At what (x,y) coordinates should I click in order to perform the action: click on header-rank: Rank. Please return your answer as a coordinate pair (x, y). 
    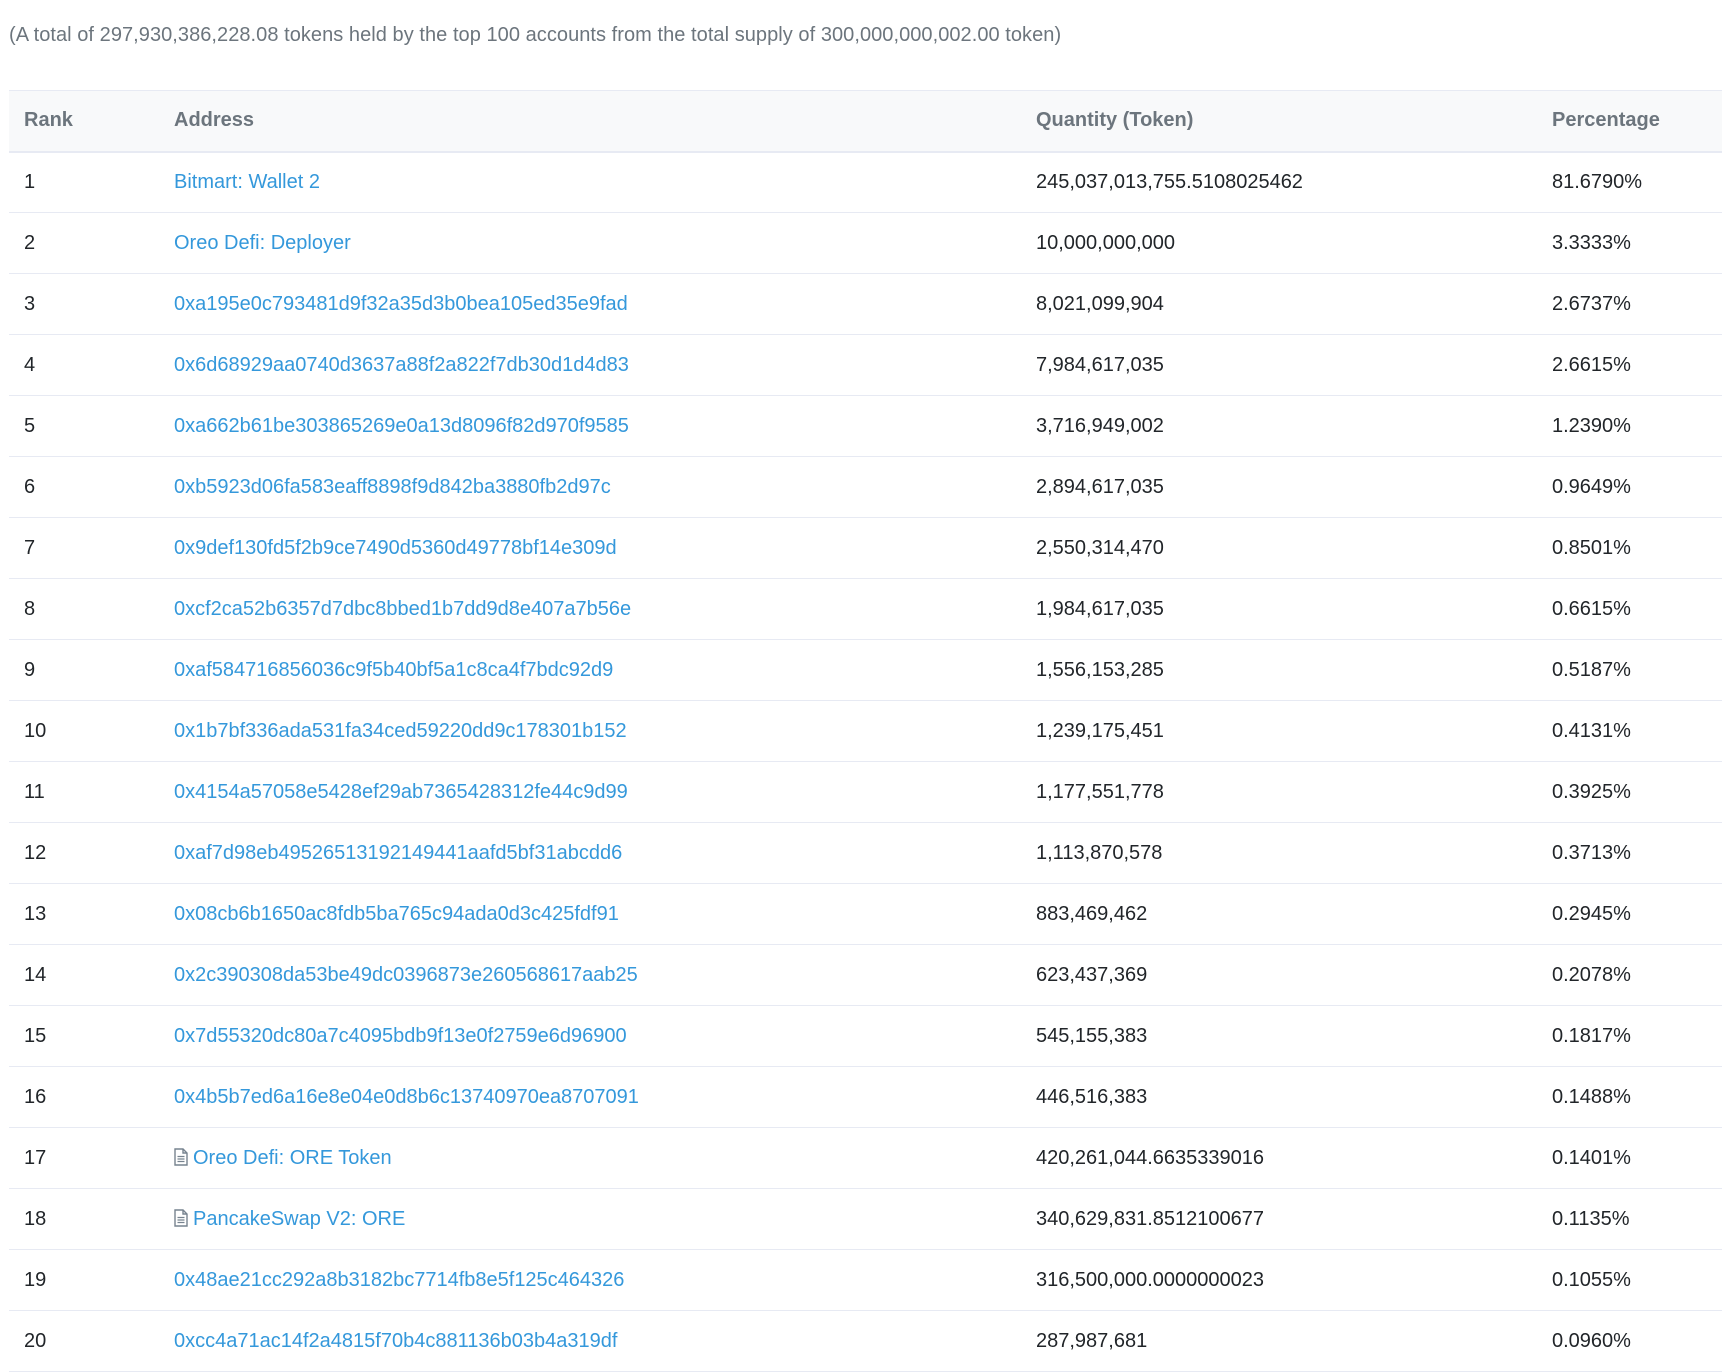
    Looking at the image, I should click on (48, 120).